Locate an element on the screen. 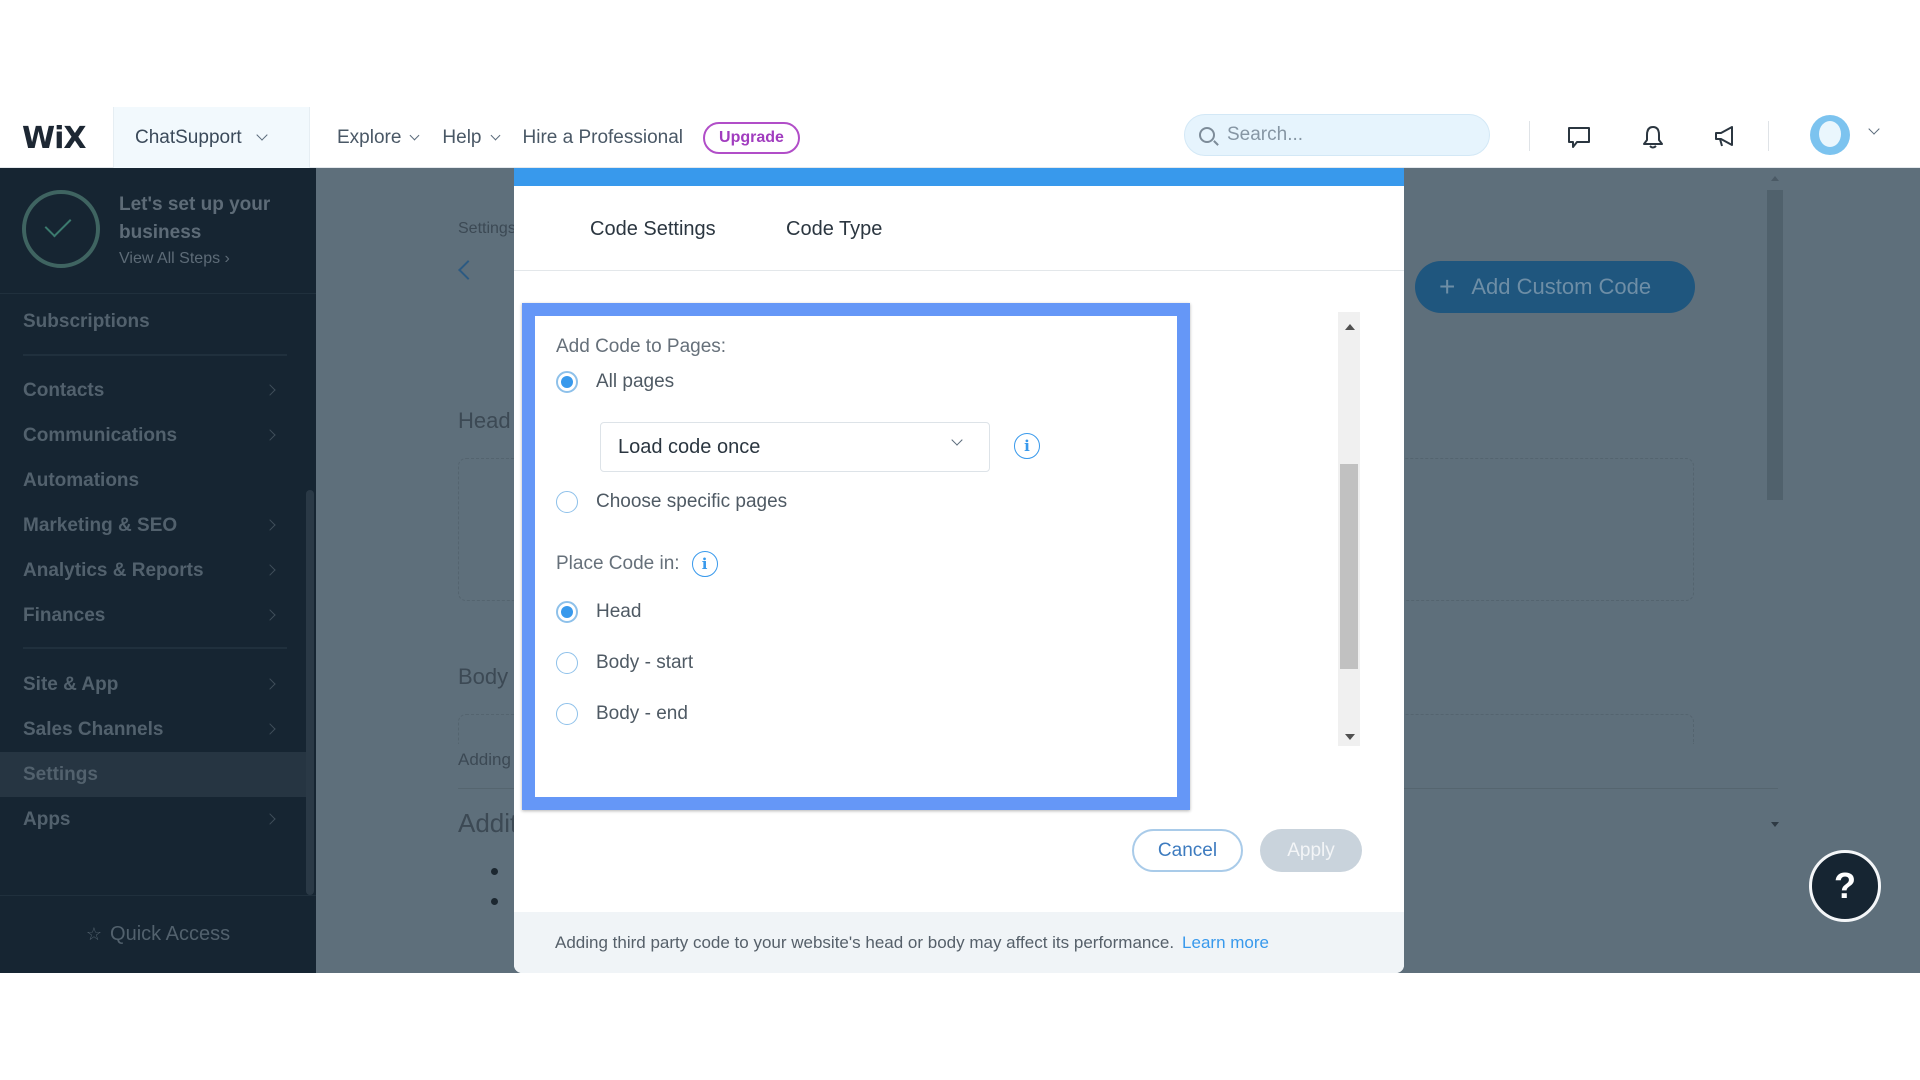  site-switcher: ChatSupport is located at coordinates (211, 137).